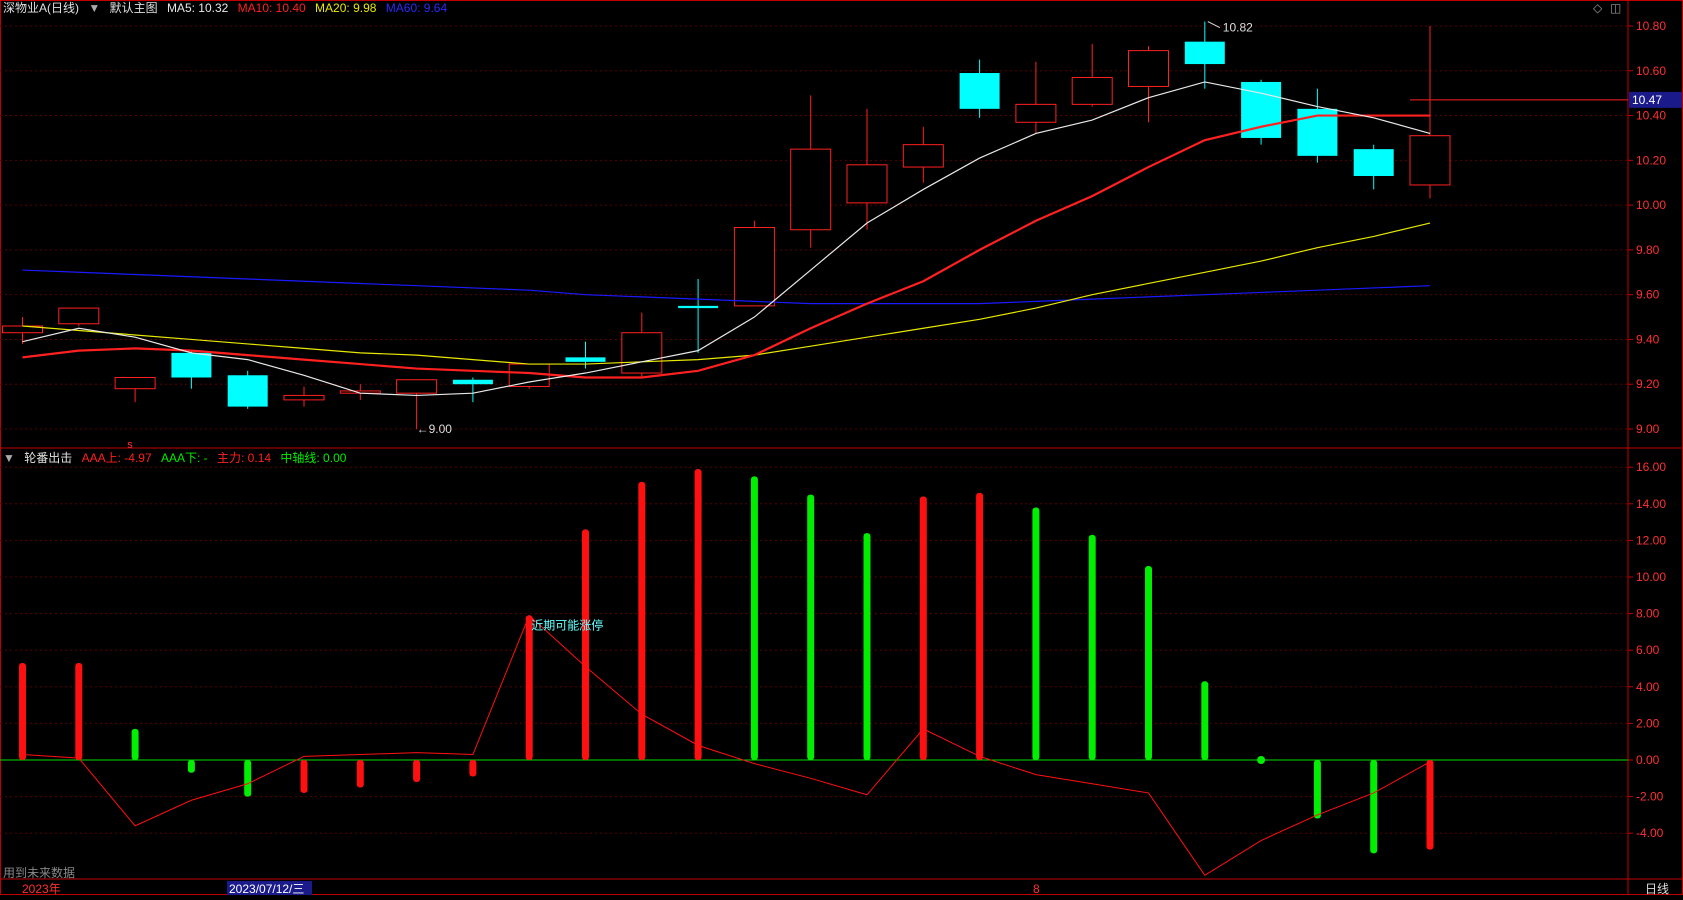 The width and height of the screenshot is (1683, 900). Describe the element at coordinates (313, 458) in the screenshot. I see `center-line-label: 中轴线: 0.00` at that location.